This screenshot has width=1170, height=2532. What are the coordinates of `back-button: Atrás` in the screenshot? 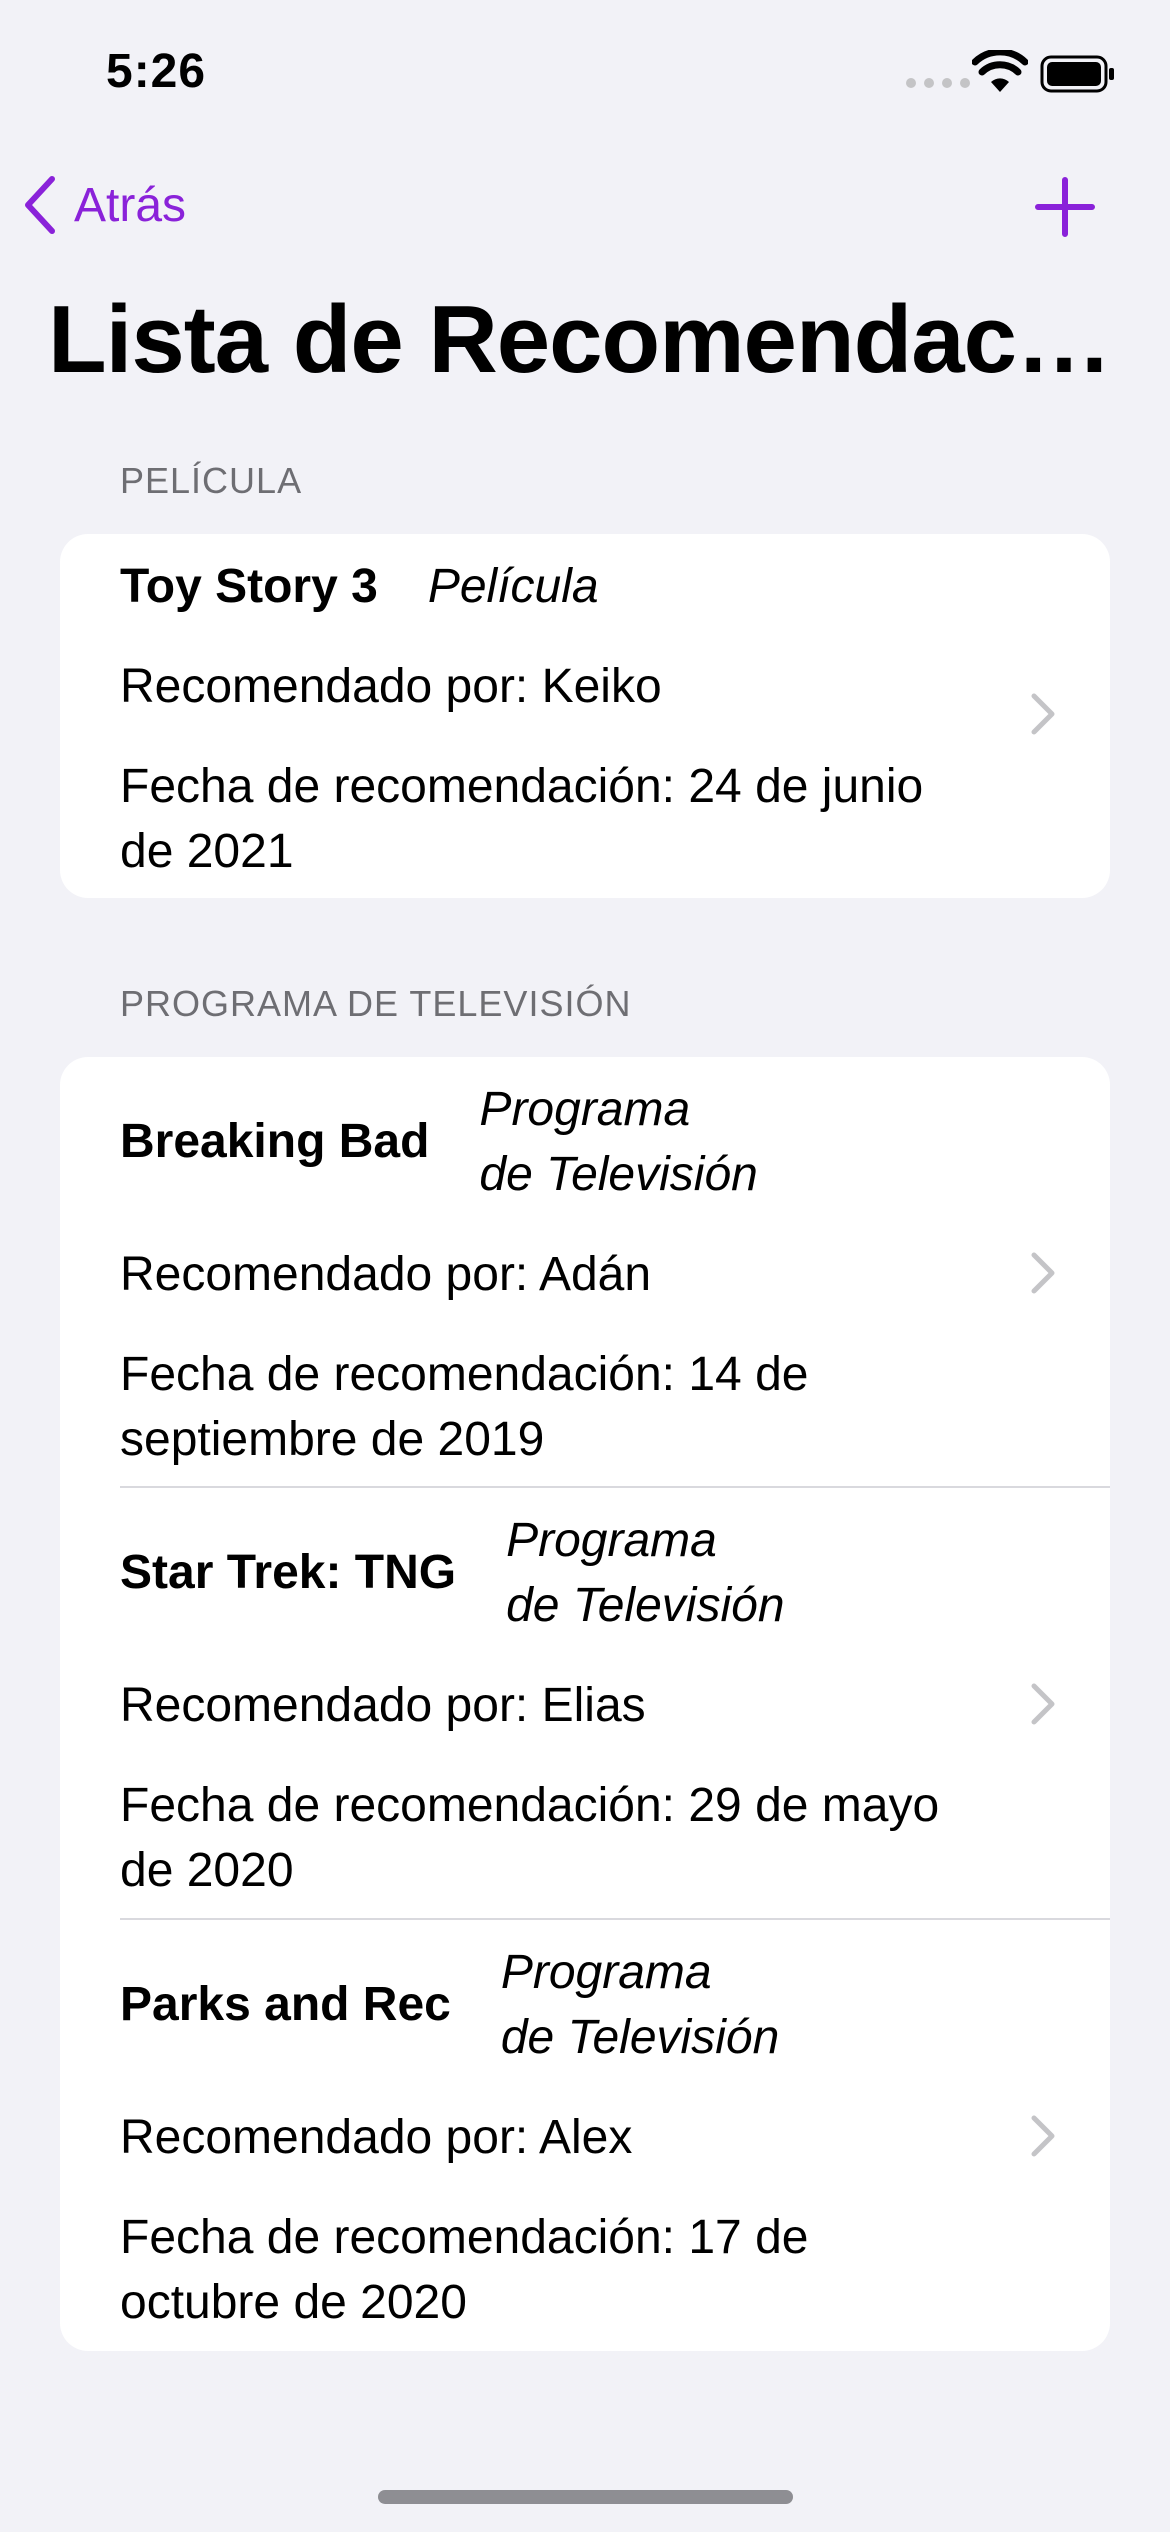 It's located at (104, 205).